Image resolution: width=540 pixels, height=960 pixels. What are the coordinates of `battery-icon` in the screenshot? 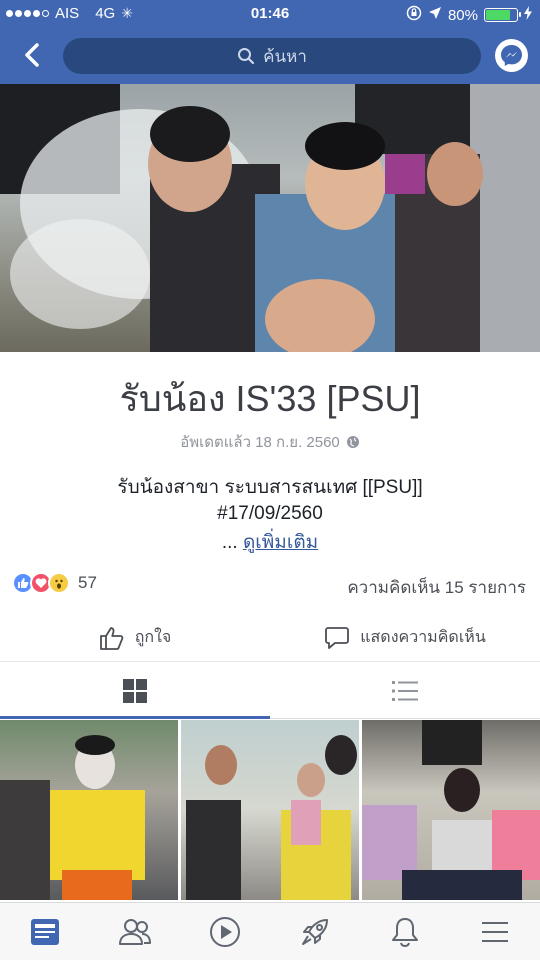 It's located at (502, 15).